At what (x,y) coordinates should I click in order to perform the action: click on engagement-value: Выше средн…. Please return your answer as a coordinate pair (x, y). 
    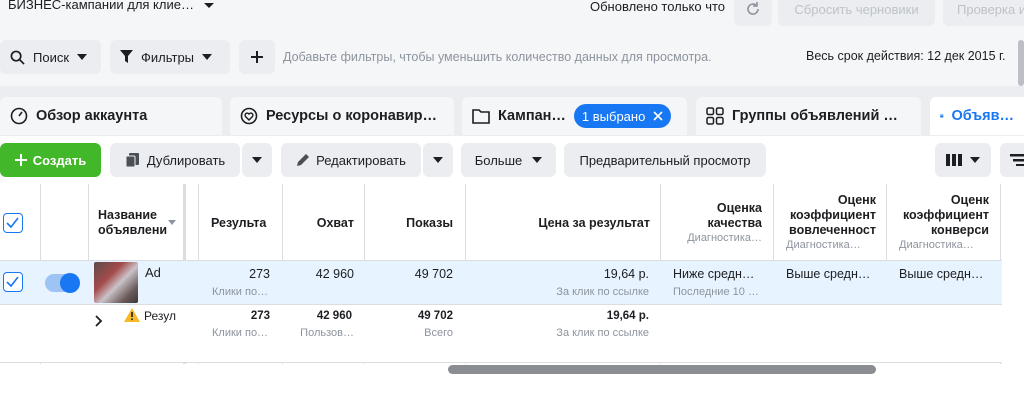
    Looking at the image, I should click on (828, 274).